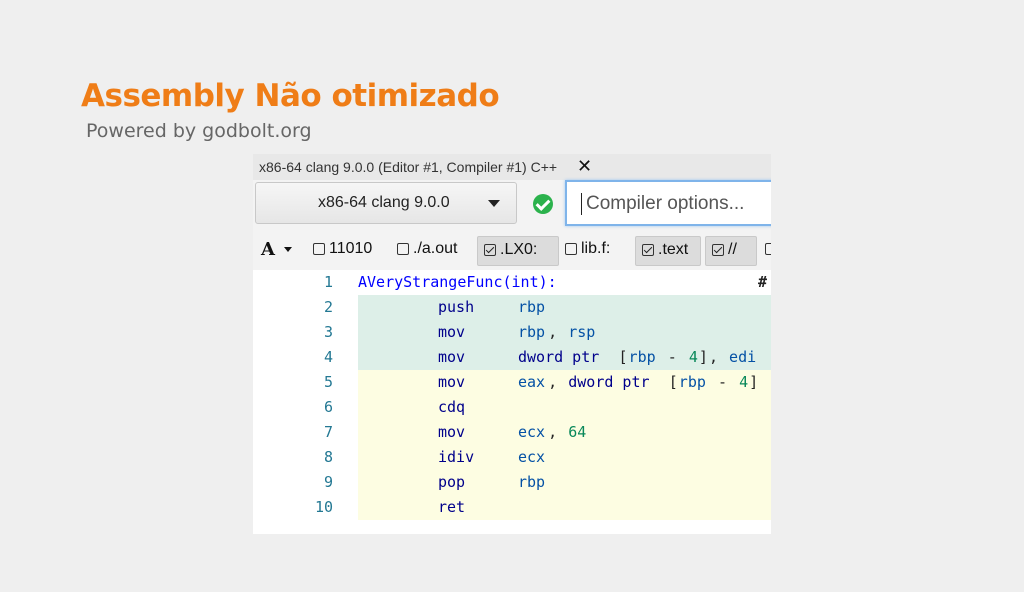 The width and height of the screenshot is (1024, 592). I want to click on instruction-mnemonic: pop, so click(452, 482).